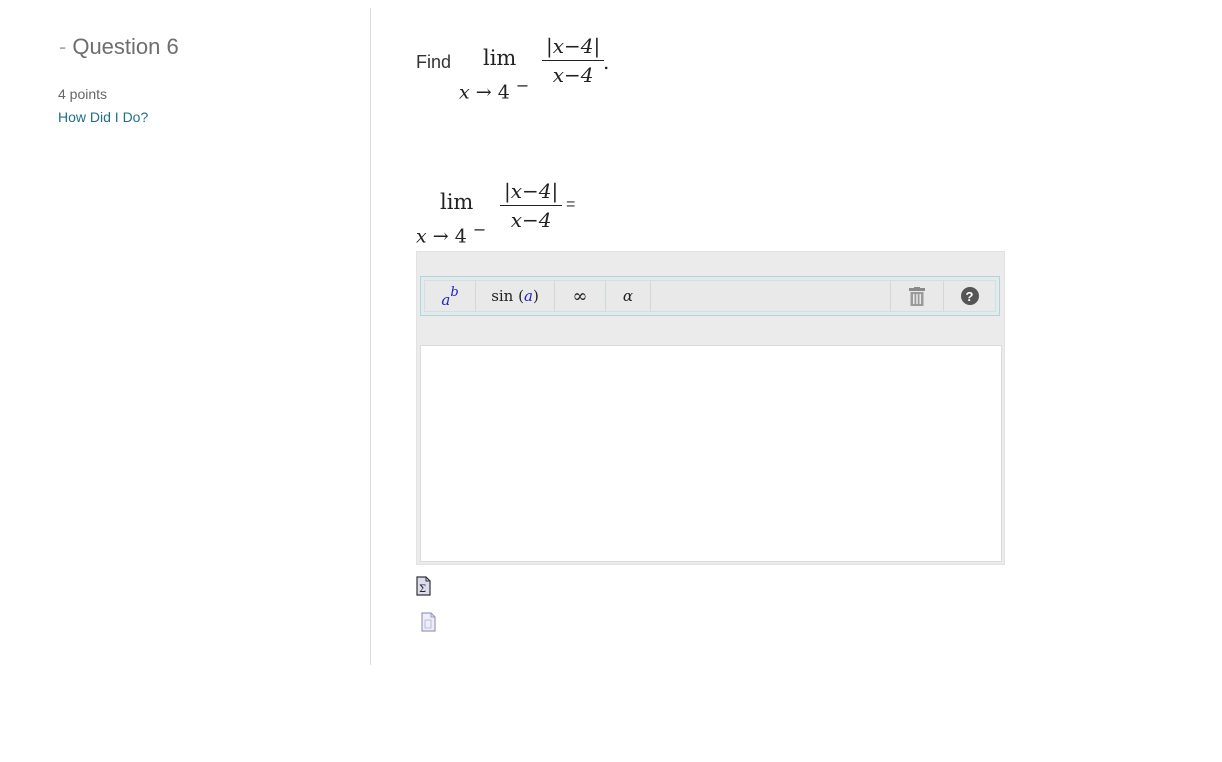 This screenshot has width=1222, height=762. I want to click on how-did-i-do-link: How Did I Do?, so click(103, 117).